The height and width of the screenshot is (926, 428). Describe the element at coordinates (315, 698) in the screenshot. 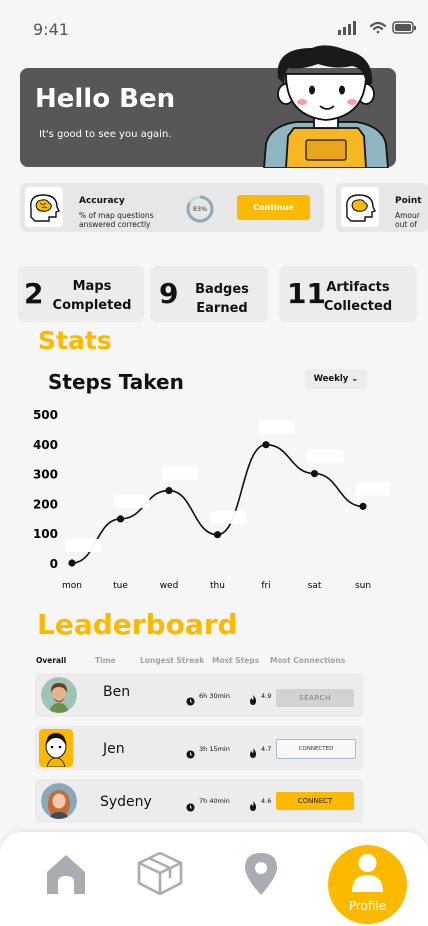

I see `search-button: SEARCH` at that location.